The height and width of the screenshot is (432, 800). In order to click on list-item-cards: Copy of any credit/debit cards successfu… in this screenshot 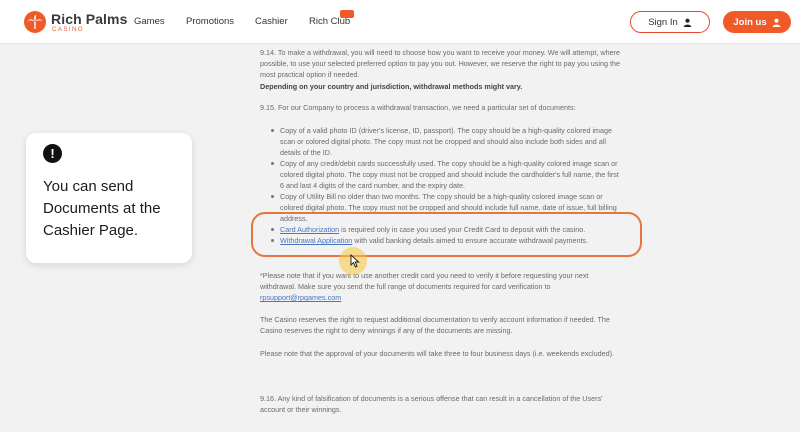, I will do `click(446, 175)`.